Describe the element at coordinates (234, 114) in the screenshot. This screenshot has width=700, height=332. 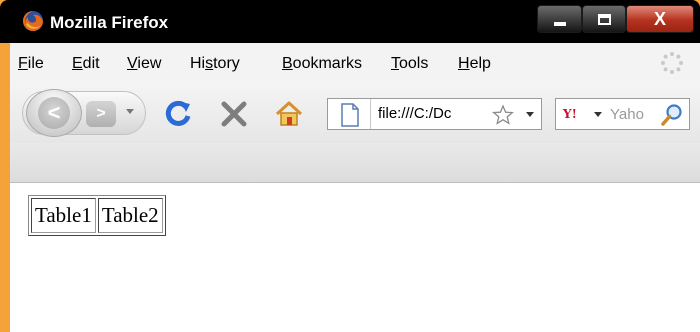
I see `stop-icon` at that location.